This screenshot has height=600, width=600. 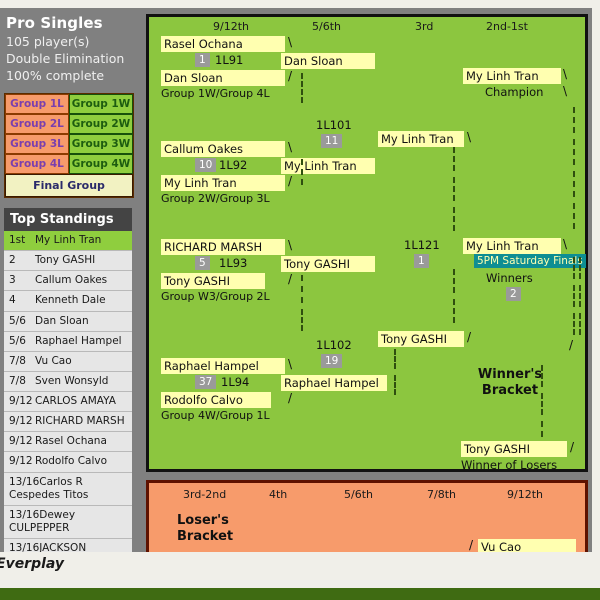 What do you see at coordinates (213, 281) in the screenshot?
I see `wb-match-player: Tony GASHI` at bounding box center [213, 281].